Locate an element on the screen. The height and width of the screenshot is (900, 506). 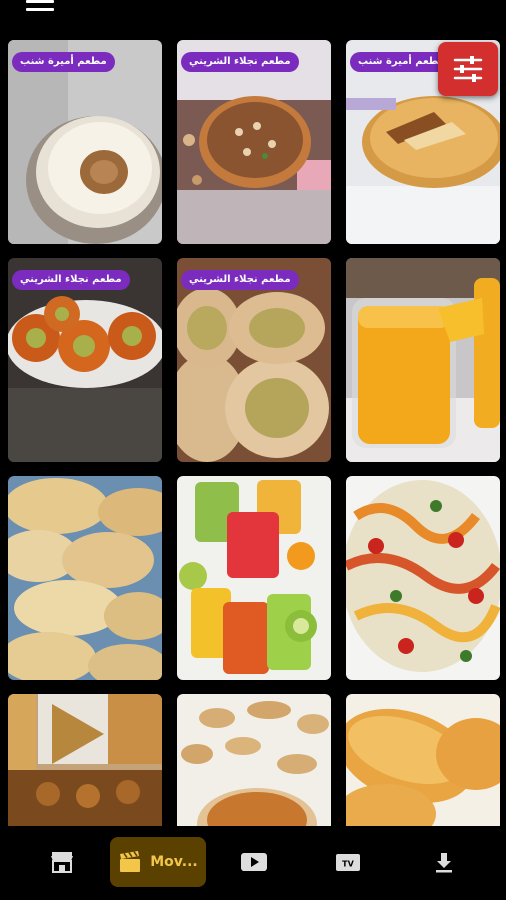
nav-item-youtube is located at coordinates (254, 862).